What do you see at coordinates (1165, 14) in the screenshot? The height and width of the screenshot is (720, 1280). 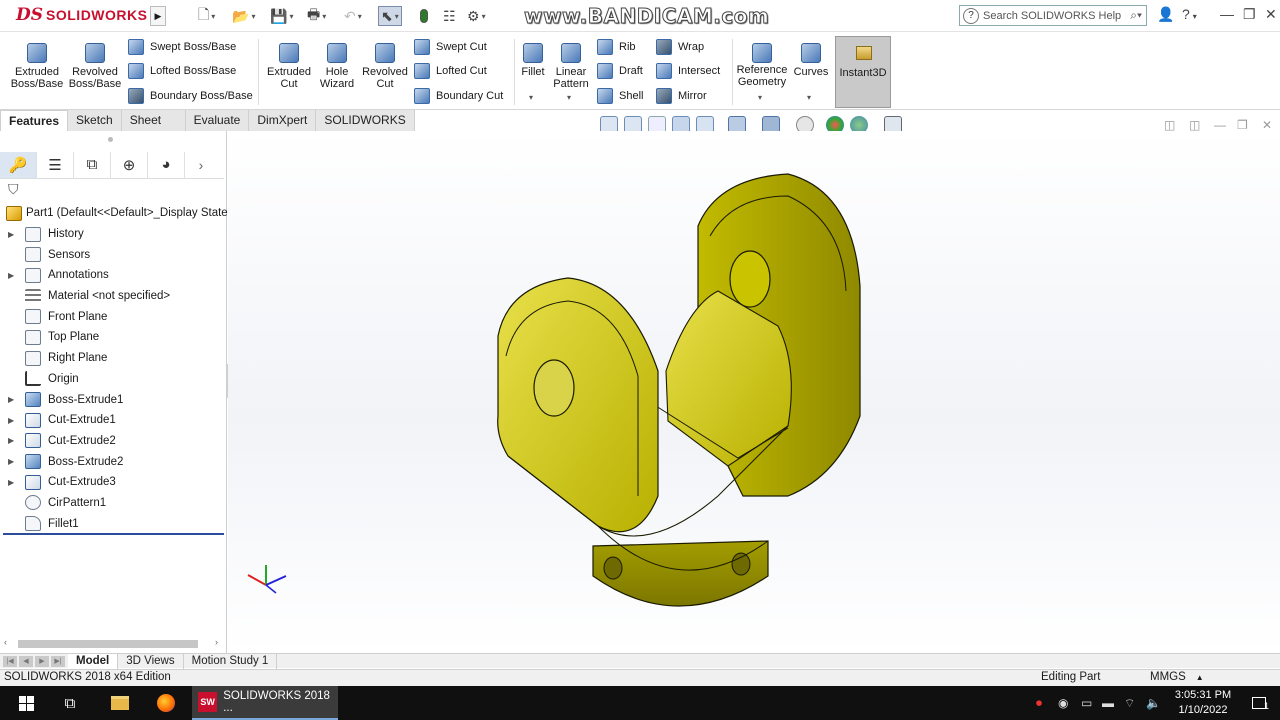 I see `user-account-icon: 👤` at bounding box center [1165, 14].